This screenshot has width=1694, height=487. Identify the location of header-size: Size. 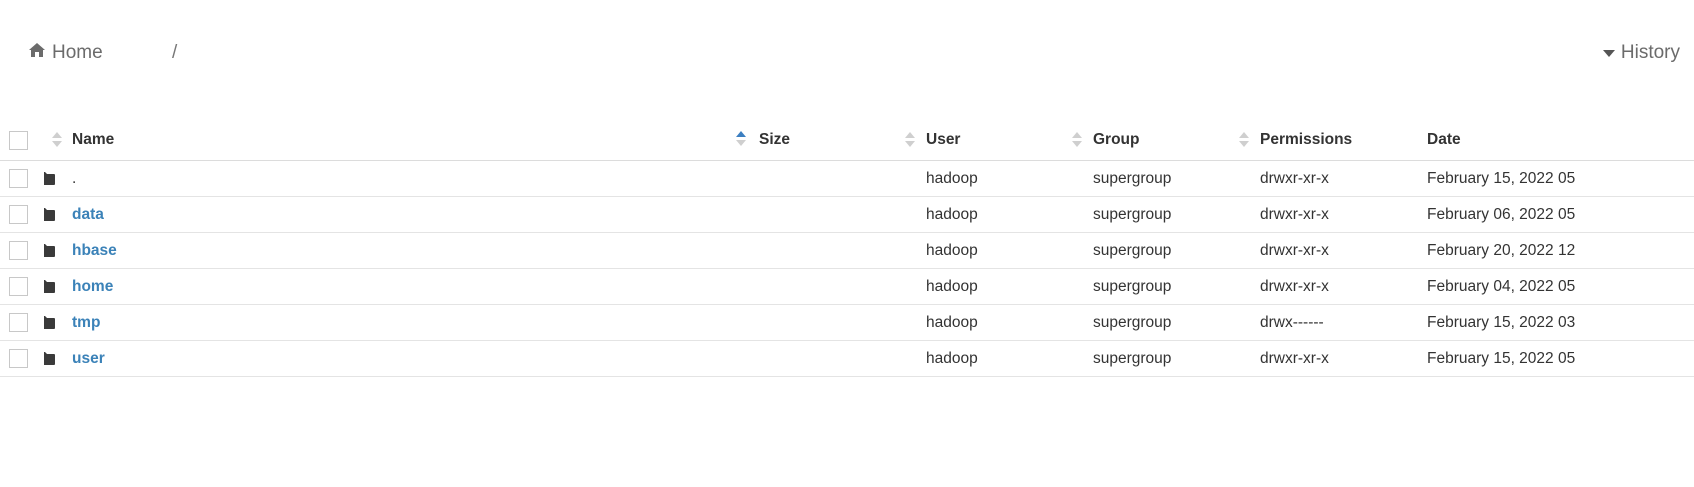
(842, 140).